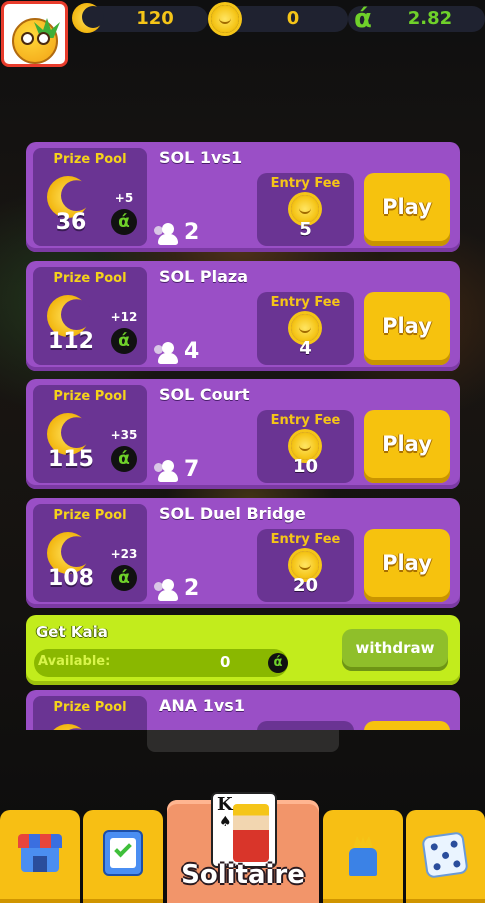 The height and width of the screenshot is (903, 485). What do you see at coordinates (192, 351) in the screenshot?
I see `player-count-value: 4` at bounding box center [192, 351].